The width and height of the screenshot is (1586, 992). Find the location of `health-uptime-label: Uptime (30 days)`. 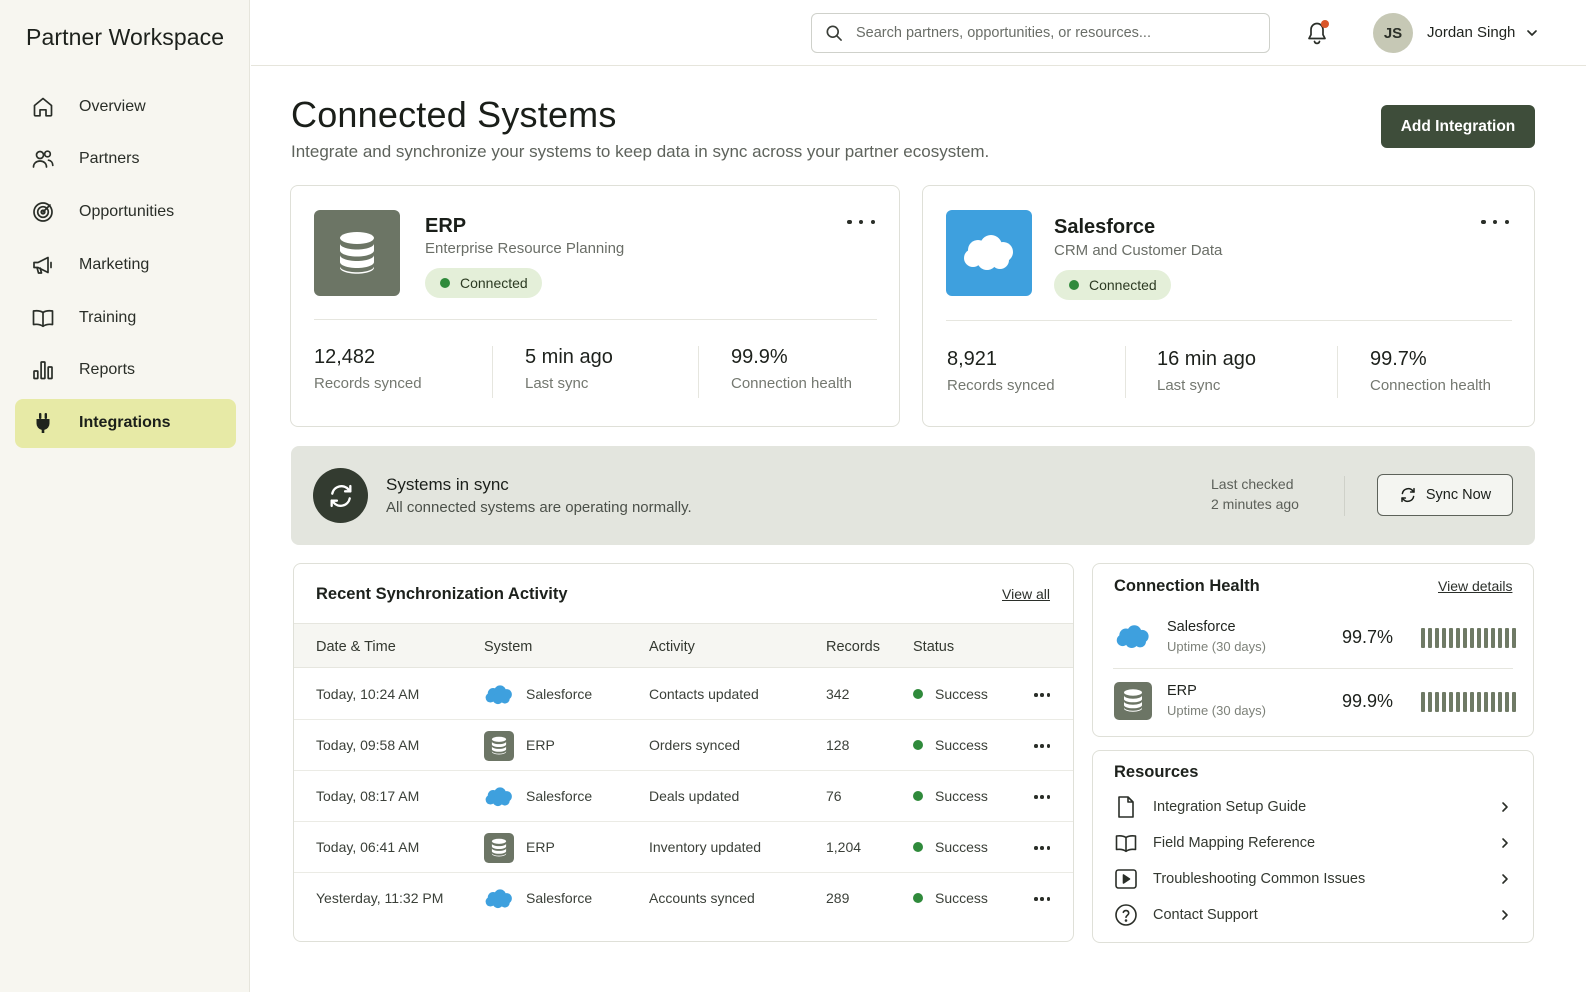

health-uptime-label: Uptime (30 days) is located at coordinates (1216, 710).